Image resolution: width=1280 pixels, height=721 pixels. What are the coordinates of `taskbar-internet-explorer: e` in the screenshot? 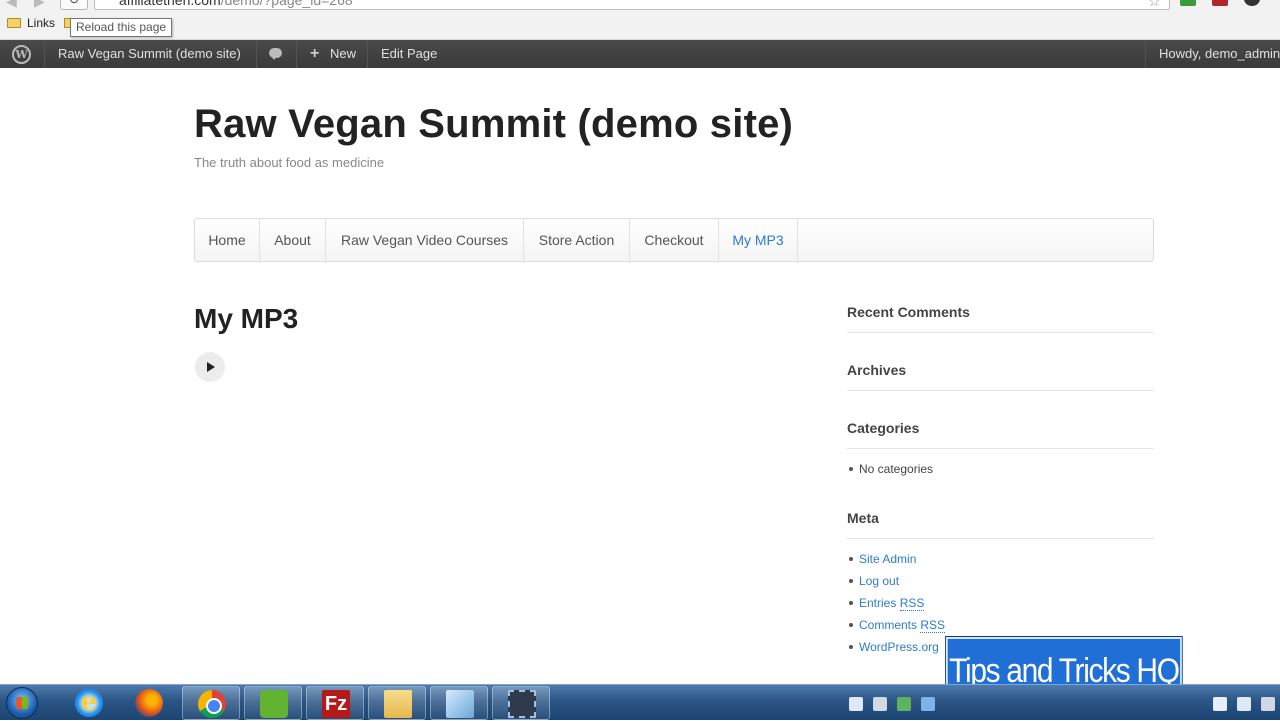 It's located at (89, 703).